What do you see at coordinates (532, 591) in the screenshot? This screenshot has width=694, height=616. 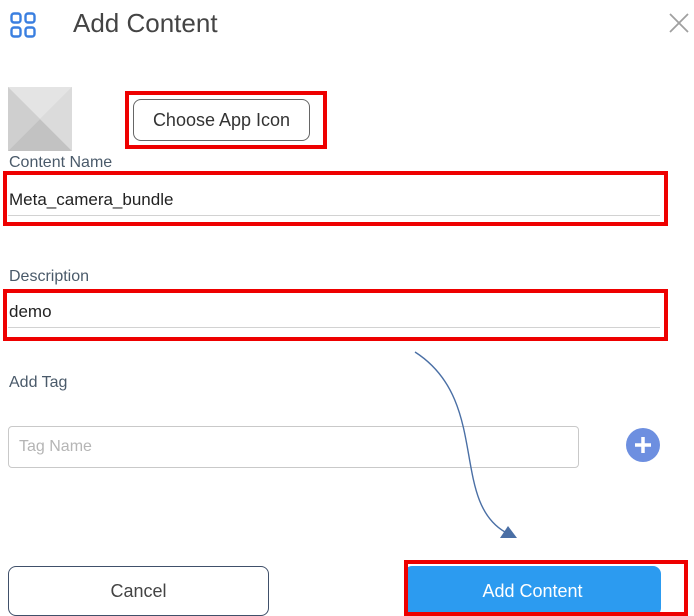 I see `add-content-button: Add Content` at bounding box center [532, 591].